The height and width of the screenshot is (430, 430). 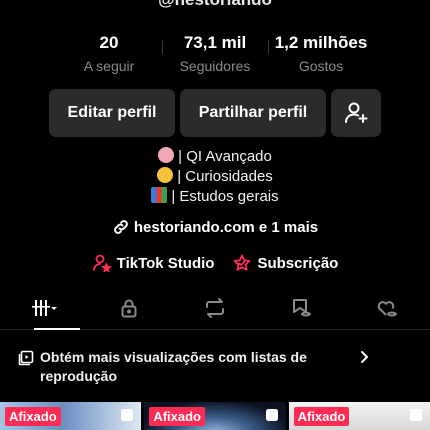 I want to click on tab-reposts, so click(x=215, y=307).